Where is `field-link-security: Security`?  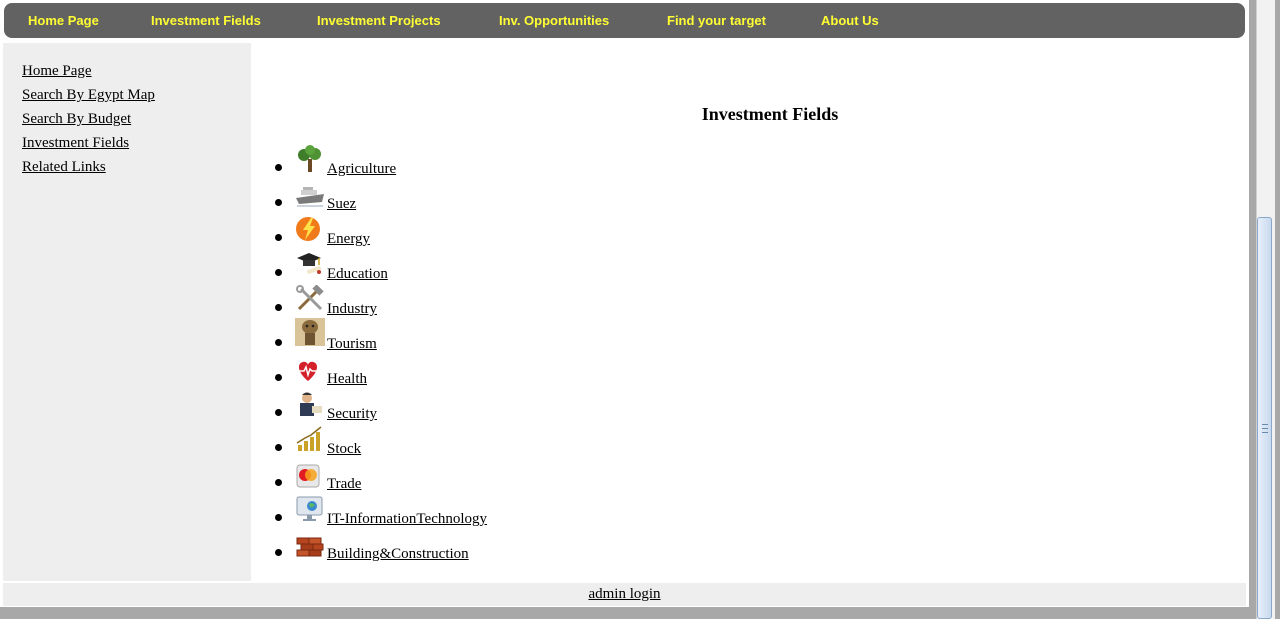
field-link-security: Security is located at coordinates (352, 414).